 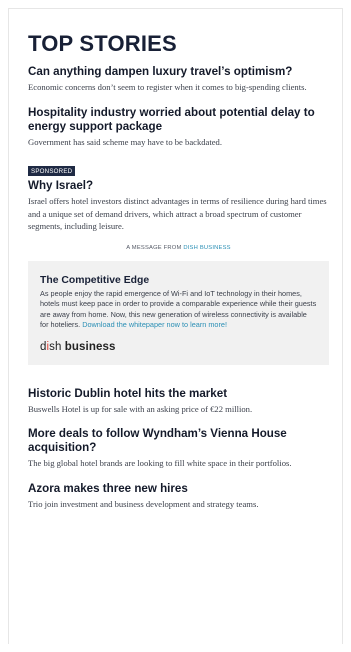 What do you see at coordinates (178, 186) in the screenshot?
I see `story-headline: Why Israel?` at bounding box center [178, 186].